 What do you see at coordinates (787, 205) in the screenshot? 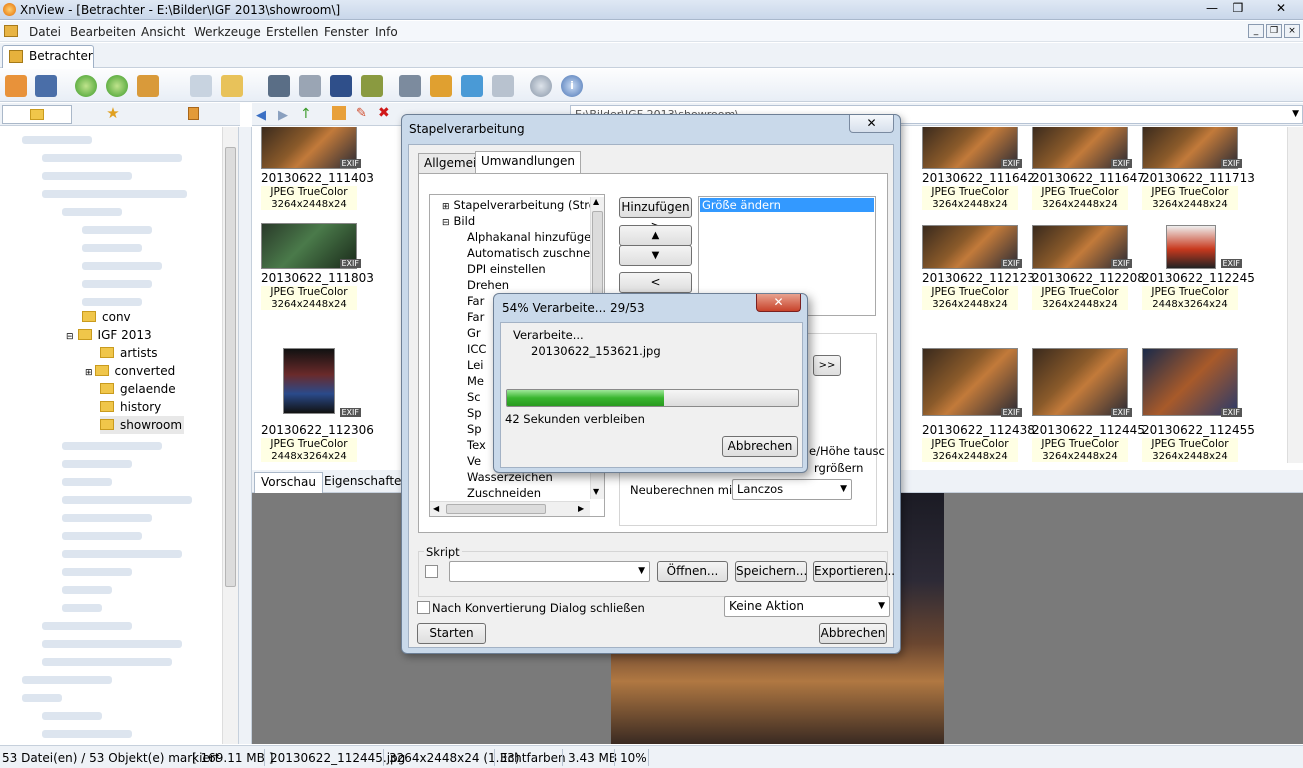
I see `selected-operation: Größe ändern` at bounding box center [787, 205].